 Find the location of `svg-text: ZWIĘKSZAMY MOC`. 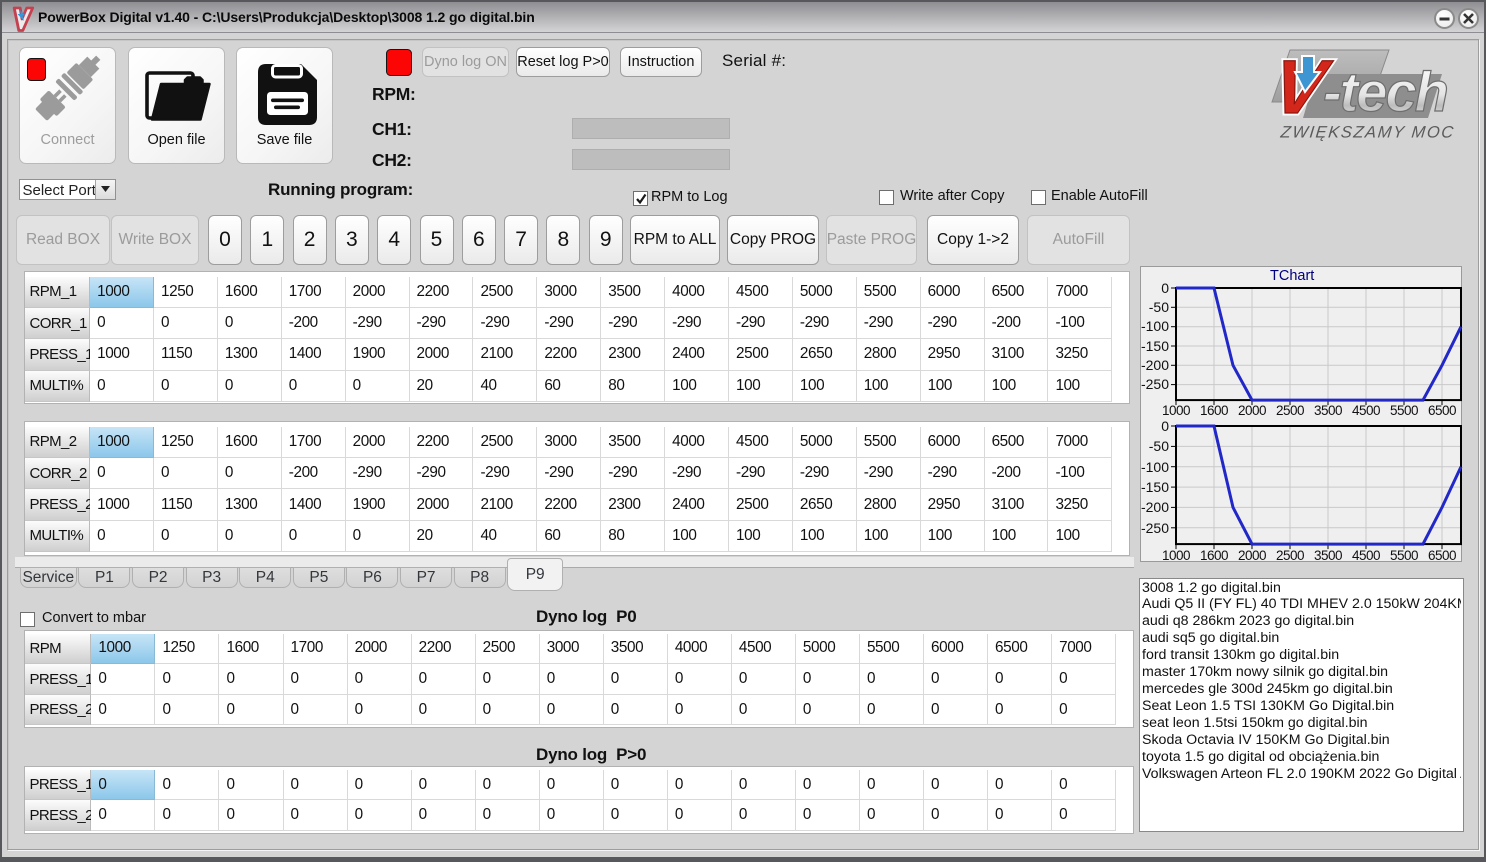

svg-text: ZWIĘKSZAMY MOC is located at coordinates (1367, 132).